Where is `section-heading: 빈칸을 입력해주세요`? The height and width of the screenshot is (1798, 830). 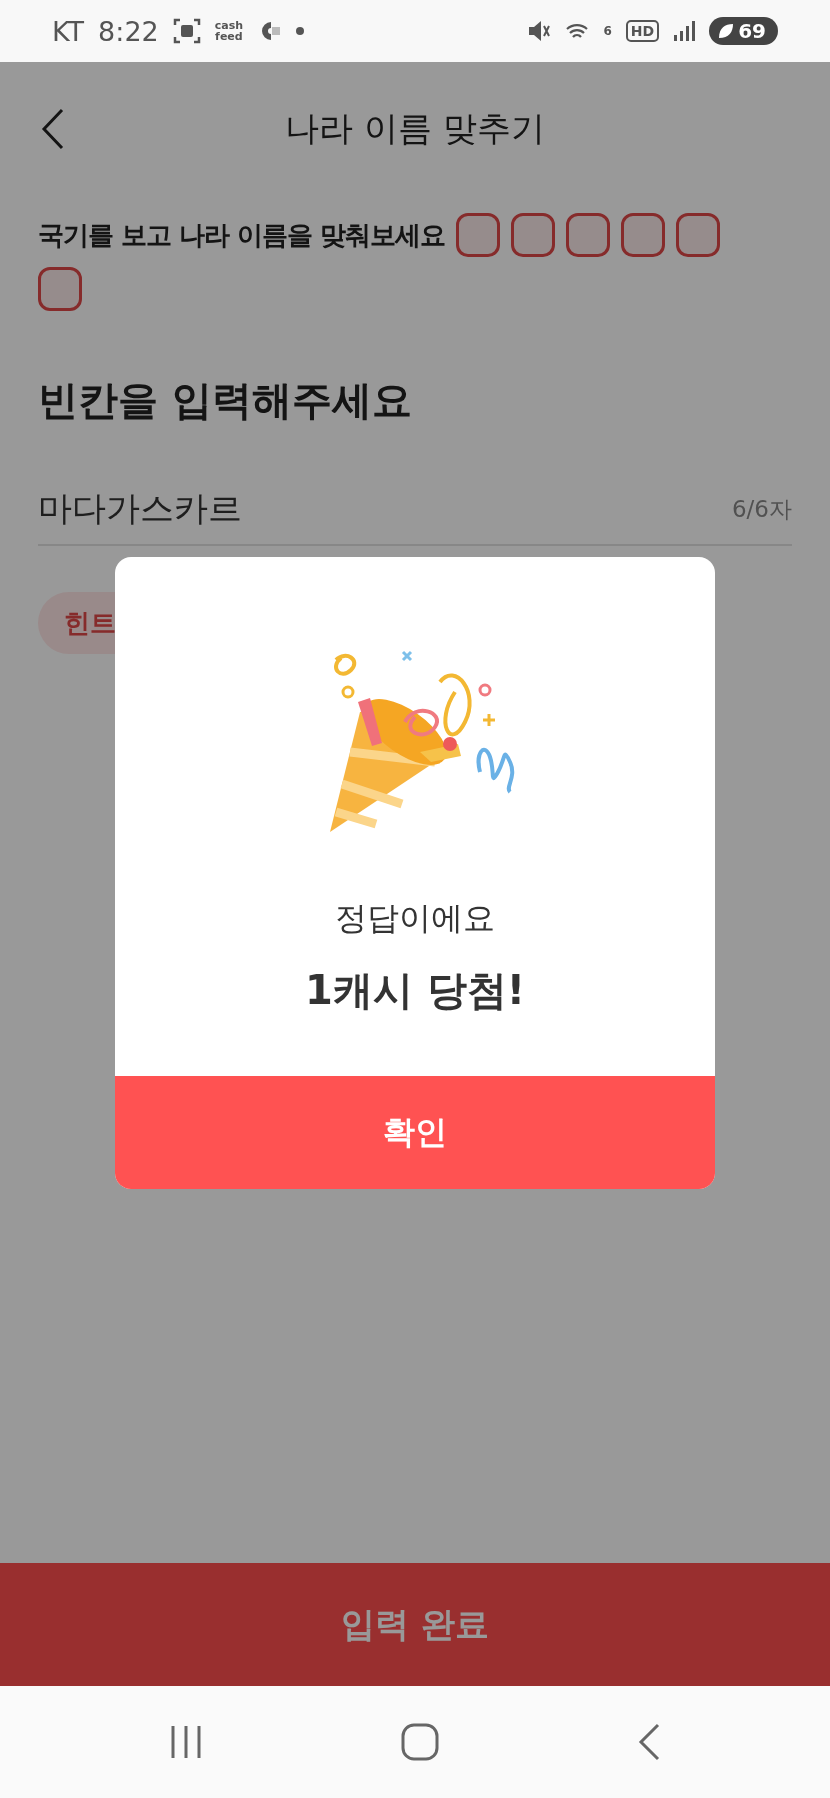
section-heading: 빈칸을 입력해주세요 is located at coordinates (225, 400).